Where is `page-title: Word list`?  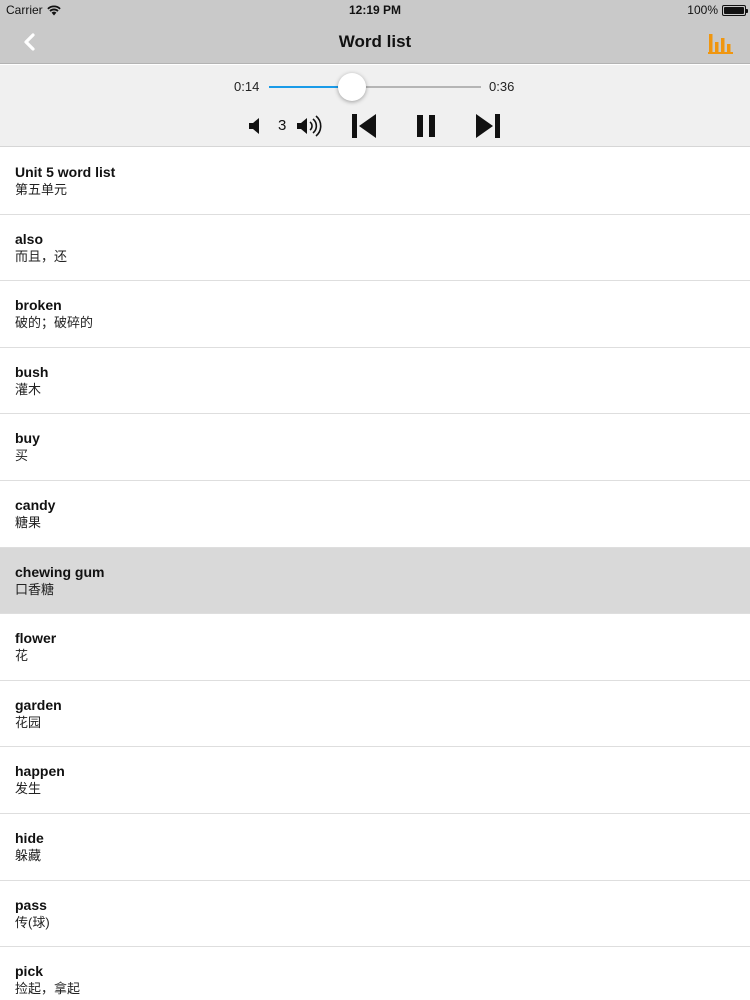
page-title: Word list is located at coordinates (375, 41).